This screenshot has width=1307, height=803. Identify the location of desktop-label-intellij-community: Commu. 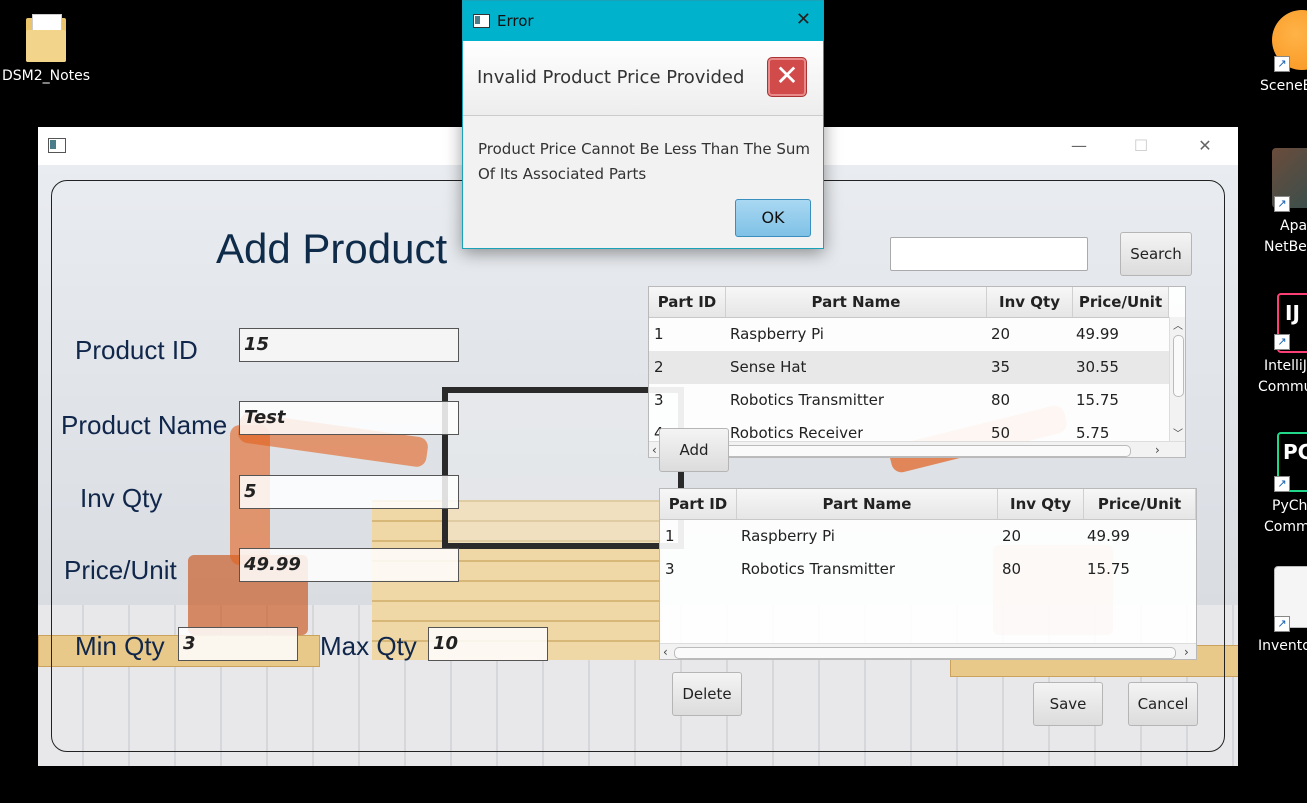
(1282, 387).